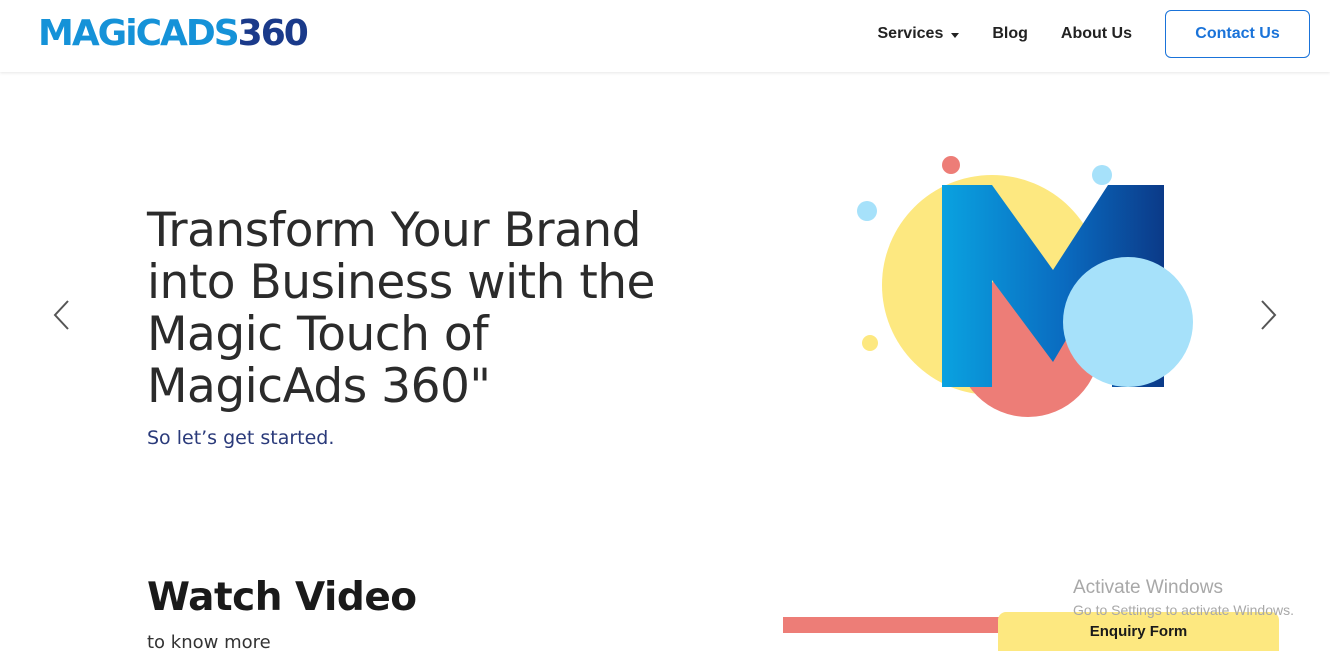  Describe the element at coordinates (241, 438) in the screenshot. I see `hero-subtitle: So let’s get started.` at that location.